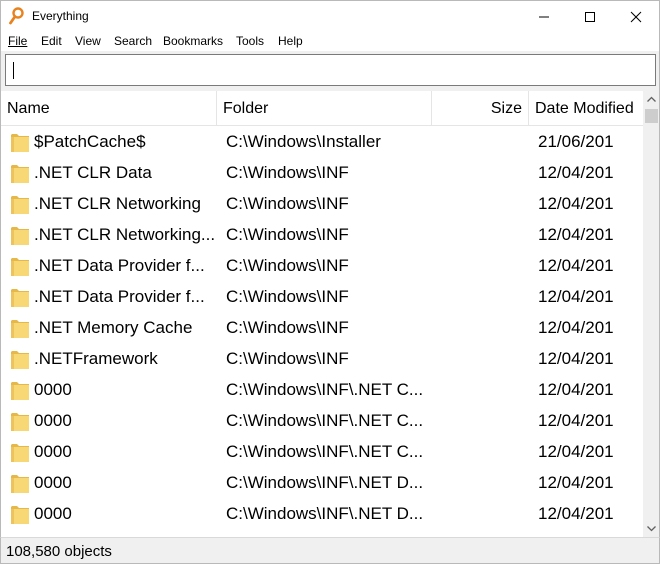 The image size is (660, 564). I want to click on maximize-button, so click(590, 16).